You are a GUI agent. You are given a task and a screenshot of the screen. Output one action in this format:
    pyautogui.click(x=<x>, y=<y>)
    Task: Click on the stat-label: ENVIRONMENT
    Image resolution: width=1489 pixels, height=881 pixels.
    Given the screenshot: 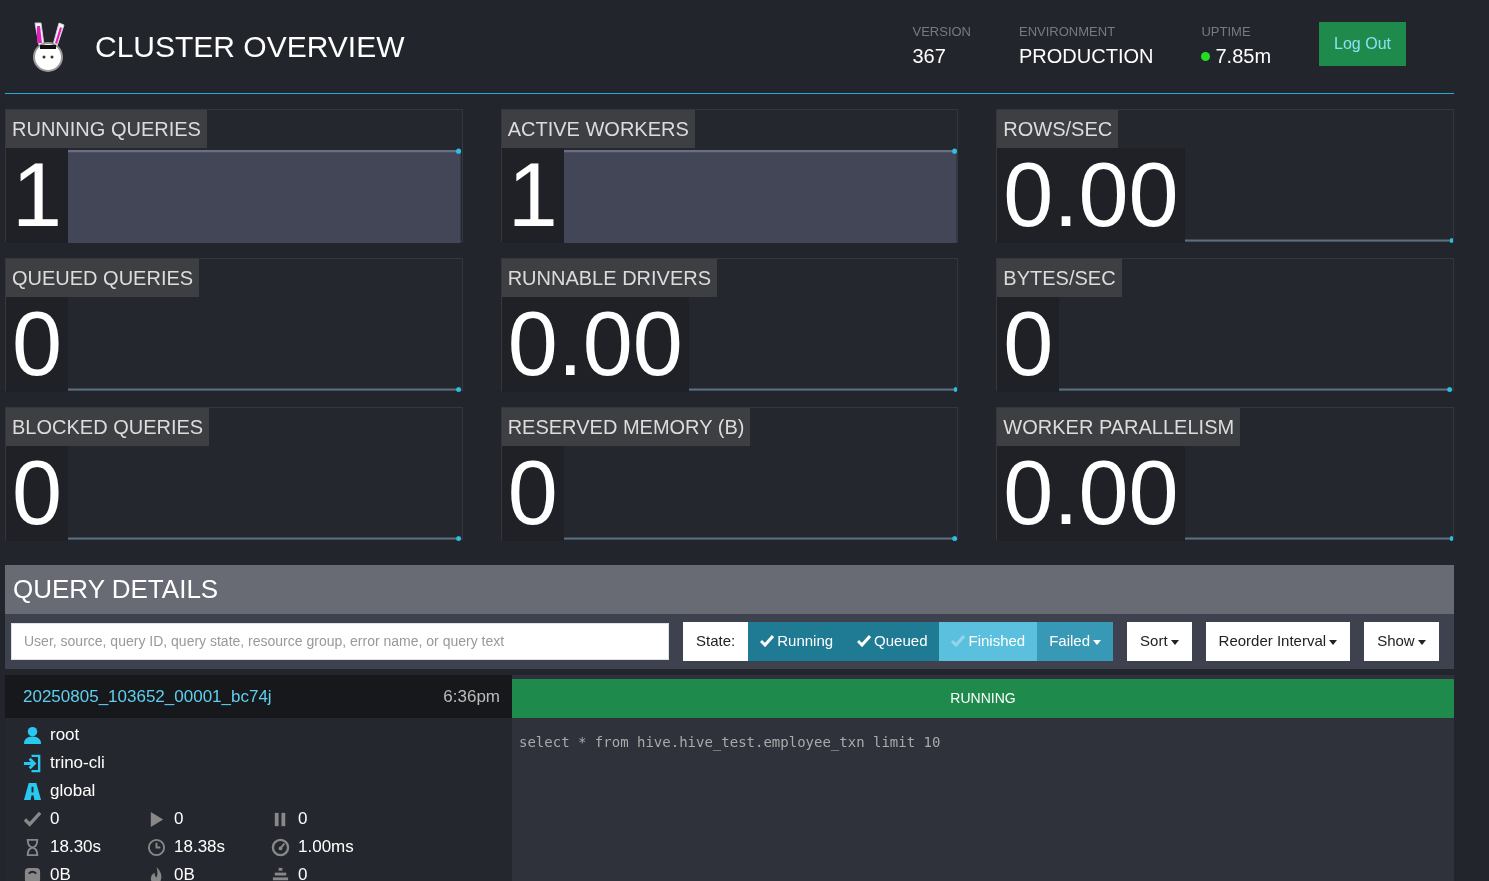 What is the action you would take?
    pyautogui.click(x=1068, y=31)
    